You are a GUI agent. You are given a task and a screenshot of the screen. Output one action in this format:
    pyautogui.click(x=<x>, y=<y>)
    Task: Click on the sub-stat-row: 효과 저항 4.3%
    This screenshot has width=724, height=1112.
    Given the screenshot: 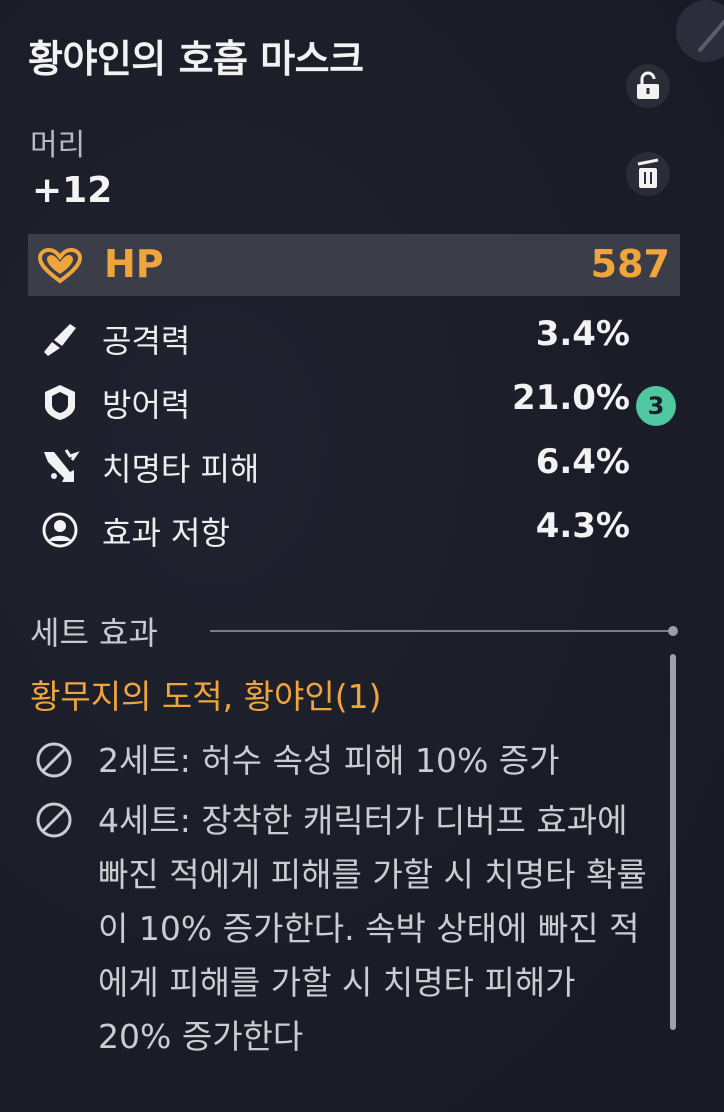 What is the action you would take?
    pyautogui.click(x=340, y=531)
    